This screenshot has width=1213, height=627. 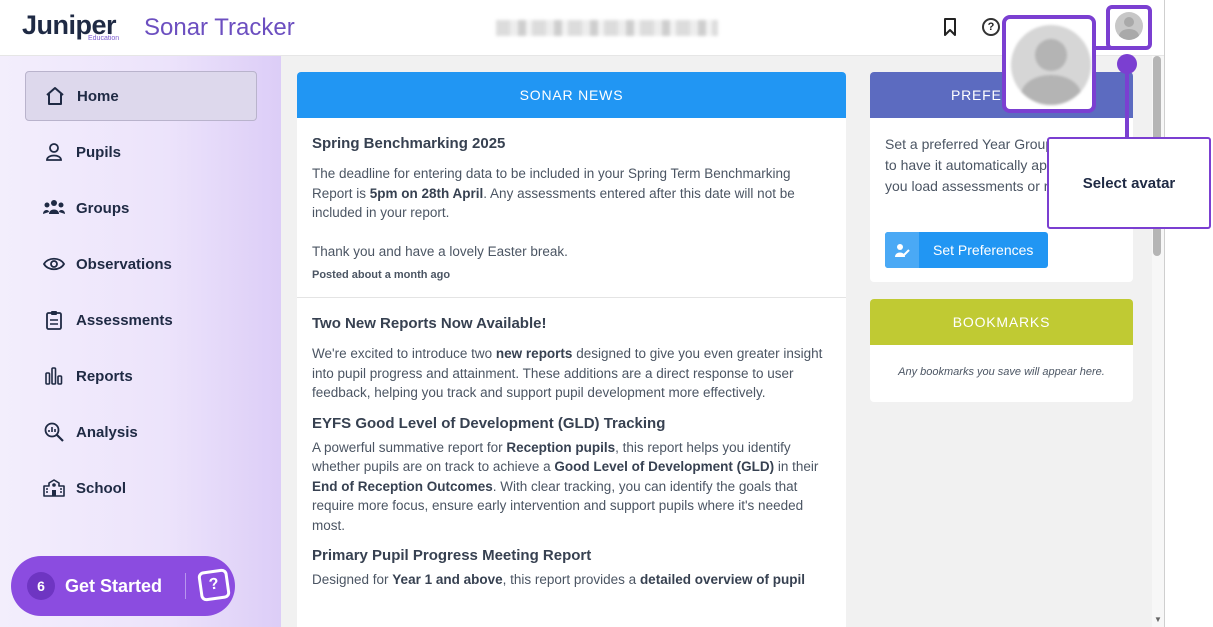 What do you see at coordinates (114, 585) in the screenshot?
I see `get-started-label: Get Started` at bounding box center [114, 585].